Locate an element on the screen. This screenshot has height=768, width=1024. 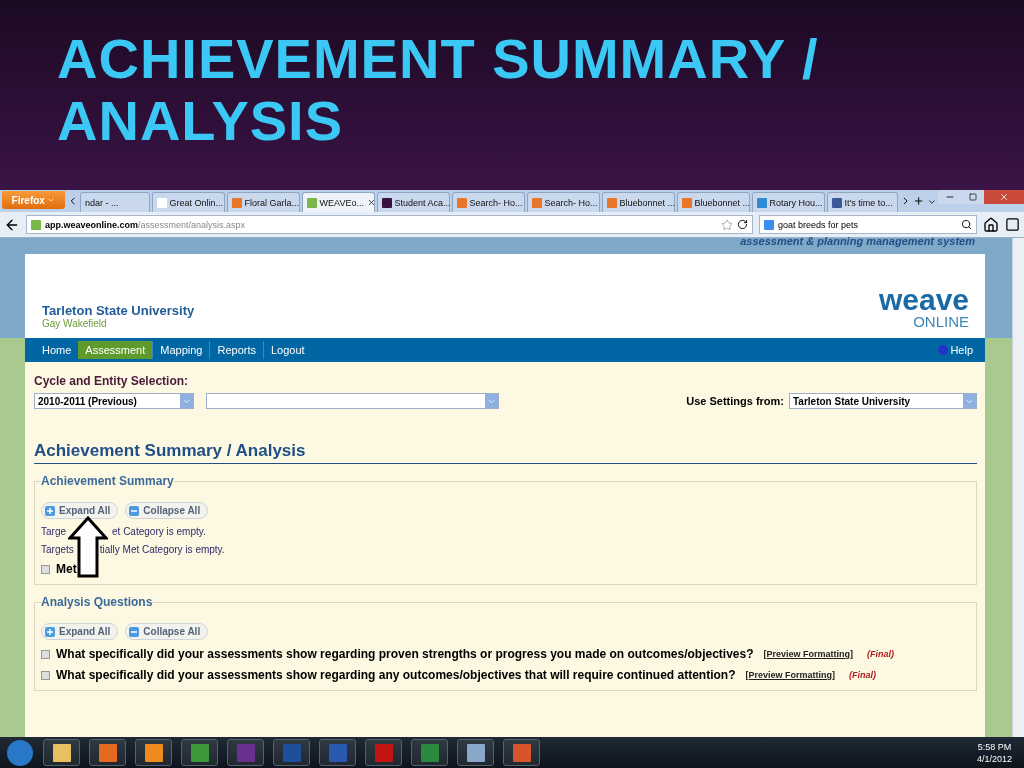
status-text: Targe is located at coordinates (53, 531).